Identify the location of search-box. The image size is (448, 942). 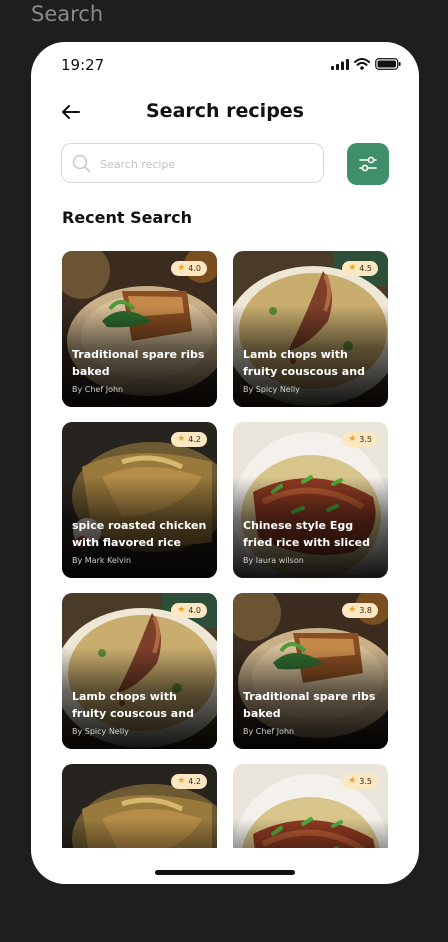
(192, 163).